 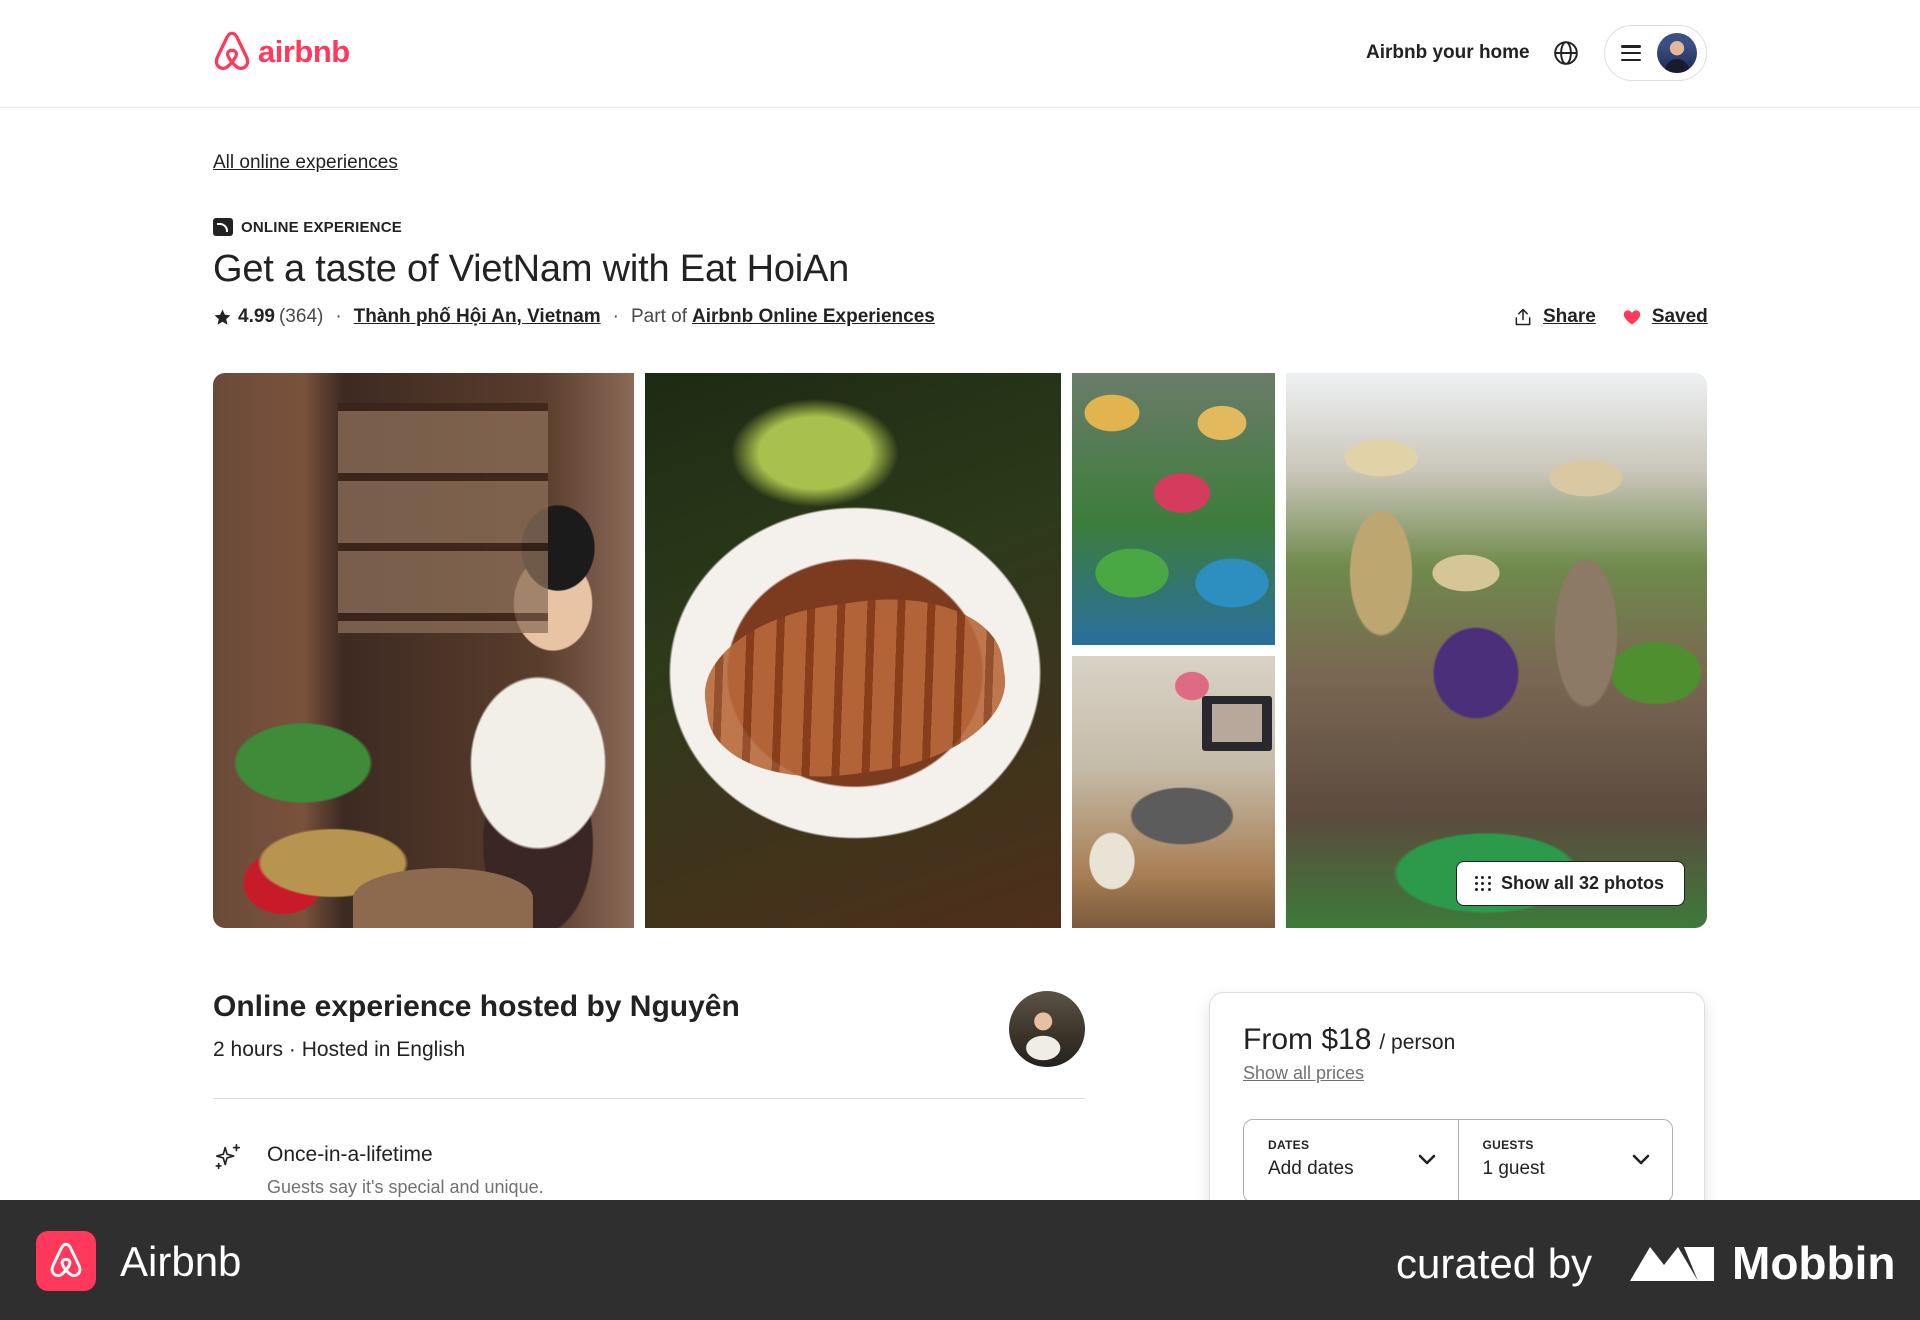 I want to click on photo-squid-dish, so click(x=853, y=650).